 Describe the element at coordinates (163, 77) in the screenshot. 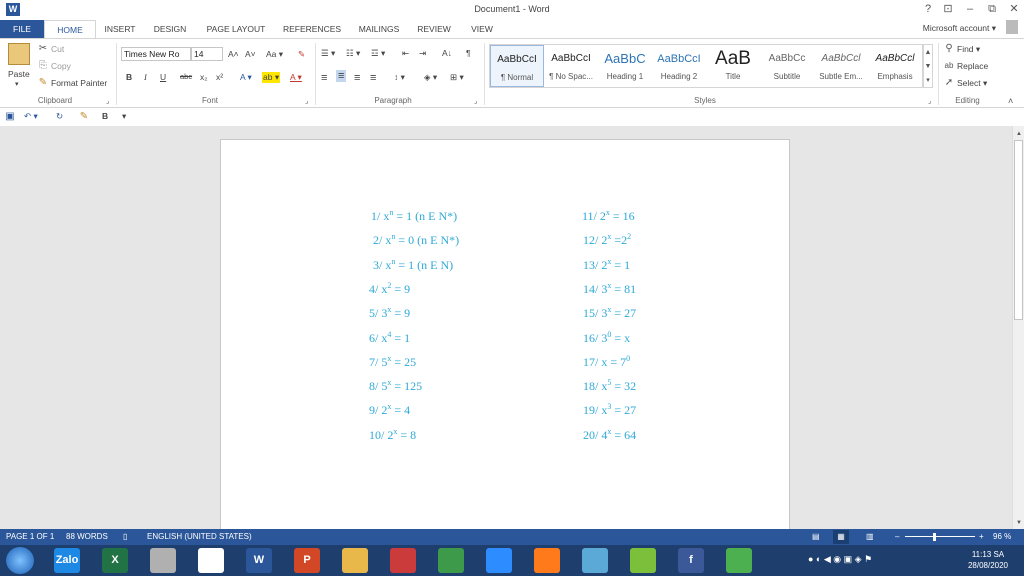

I see `underline-button: U` at that location.